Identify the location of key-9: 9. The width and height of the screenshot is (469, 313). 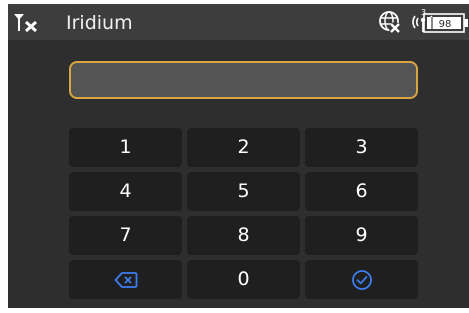
(361, 235).